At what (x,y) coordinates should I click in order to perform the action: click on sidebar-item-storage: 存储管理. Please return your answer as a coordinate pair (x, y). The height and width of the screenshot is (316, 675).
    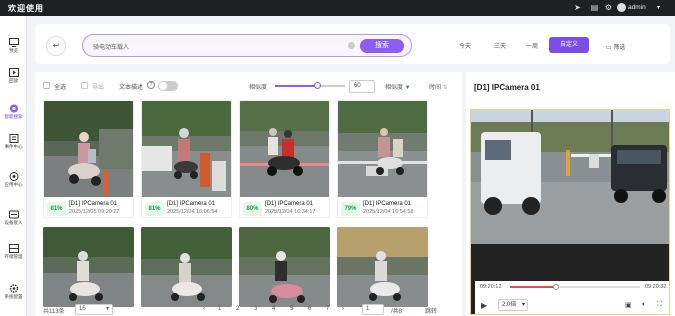
    Looking at the image, I should click on (13, 252).